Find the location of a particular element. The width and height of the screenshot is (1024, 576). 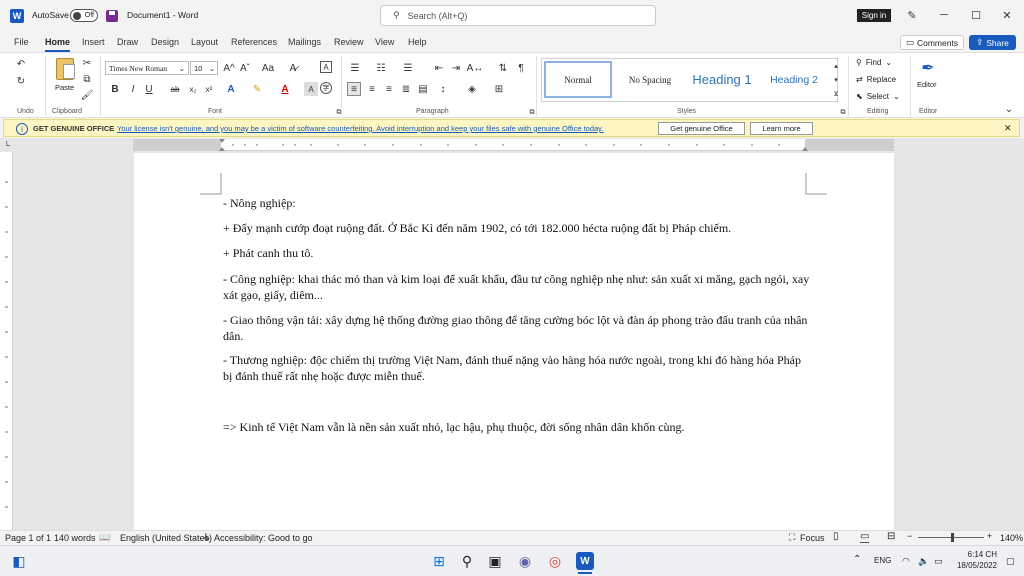

italic-button: I is located at coordinates (133, 89).